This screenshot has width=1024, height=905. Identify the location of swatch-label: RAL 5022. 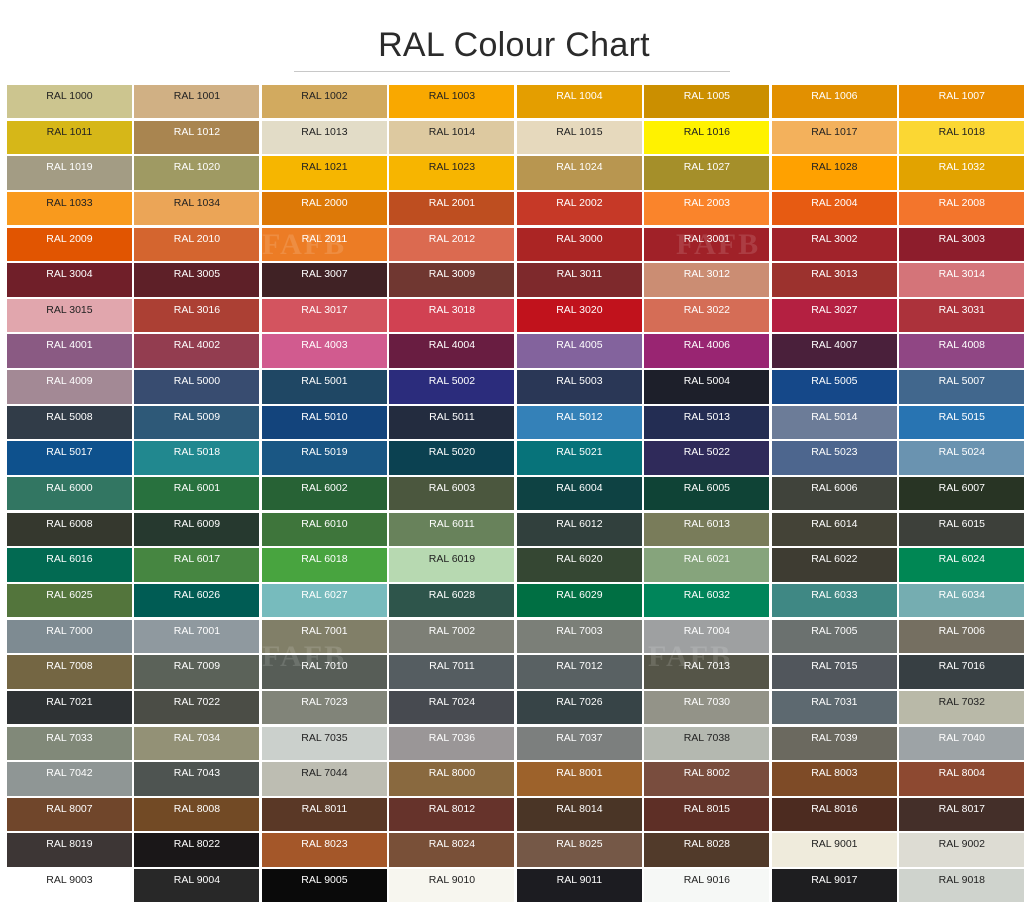
(707, 452).